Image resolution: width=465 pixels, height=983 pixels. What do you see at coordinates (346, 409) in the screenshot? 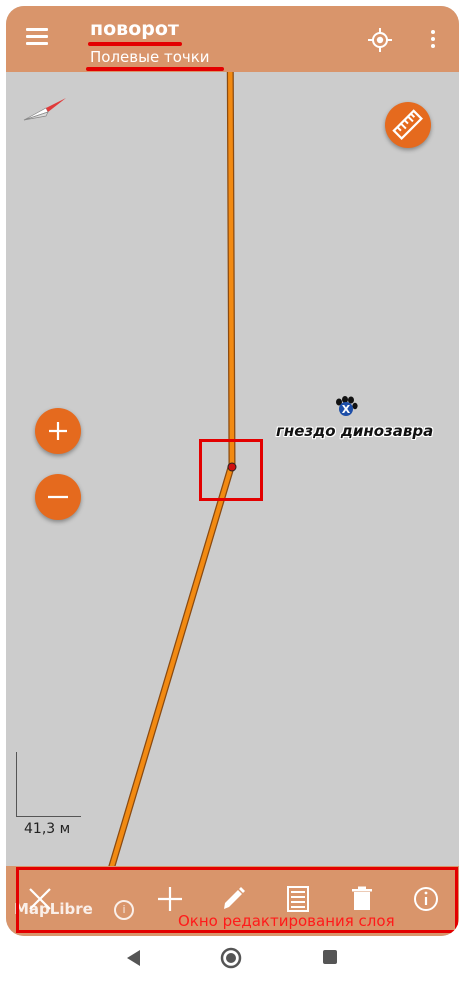
I see `svg-text: X` at bounding box center [346, 409].